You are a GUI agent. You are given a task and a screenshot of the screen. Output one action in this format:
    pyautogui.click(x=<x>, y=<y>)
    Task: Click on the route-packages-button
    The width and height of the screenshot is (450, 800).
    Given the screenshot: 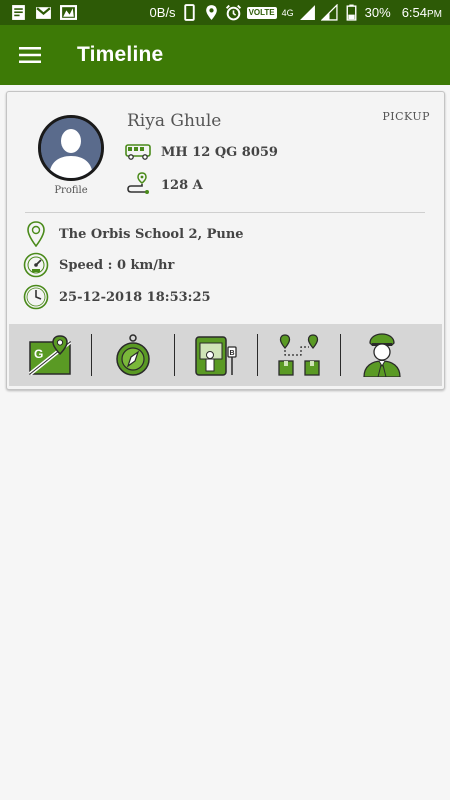 What is the action you would take?
    pyautogui.click(x=299, y=355)
    